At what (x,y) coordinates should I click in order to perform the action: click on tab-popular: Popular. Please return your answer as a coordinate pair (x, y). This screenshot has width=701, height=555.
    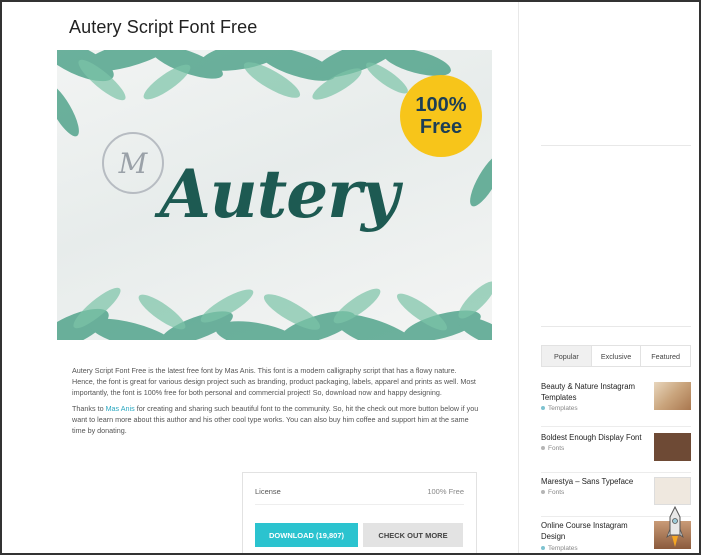
    Looking at the image, I should click on (567, 356).